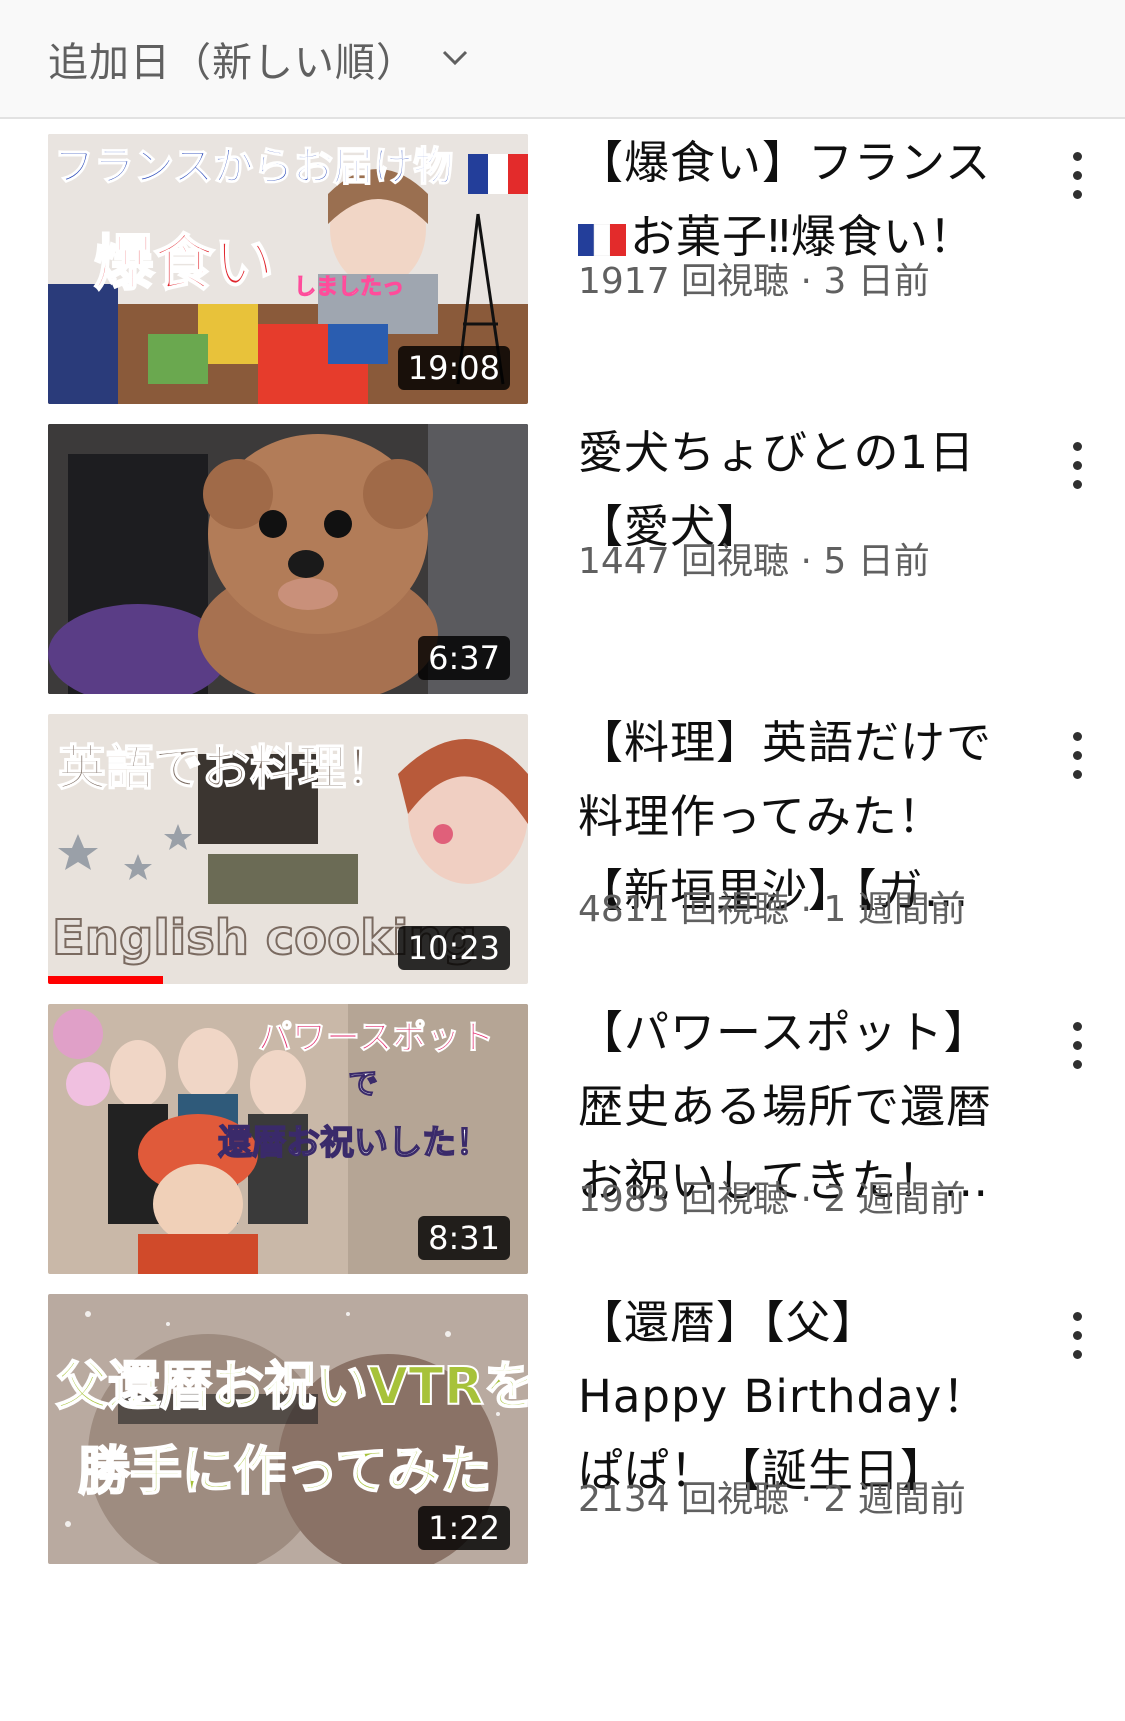 The width and height of the screenshot is (1125, 1721). I want to click on thumbnail-text: 父還暦お祝いVTRを, so click(292, 1387).